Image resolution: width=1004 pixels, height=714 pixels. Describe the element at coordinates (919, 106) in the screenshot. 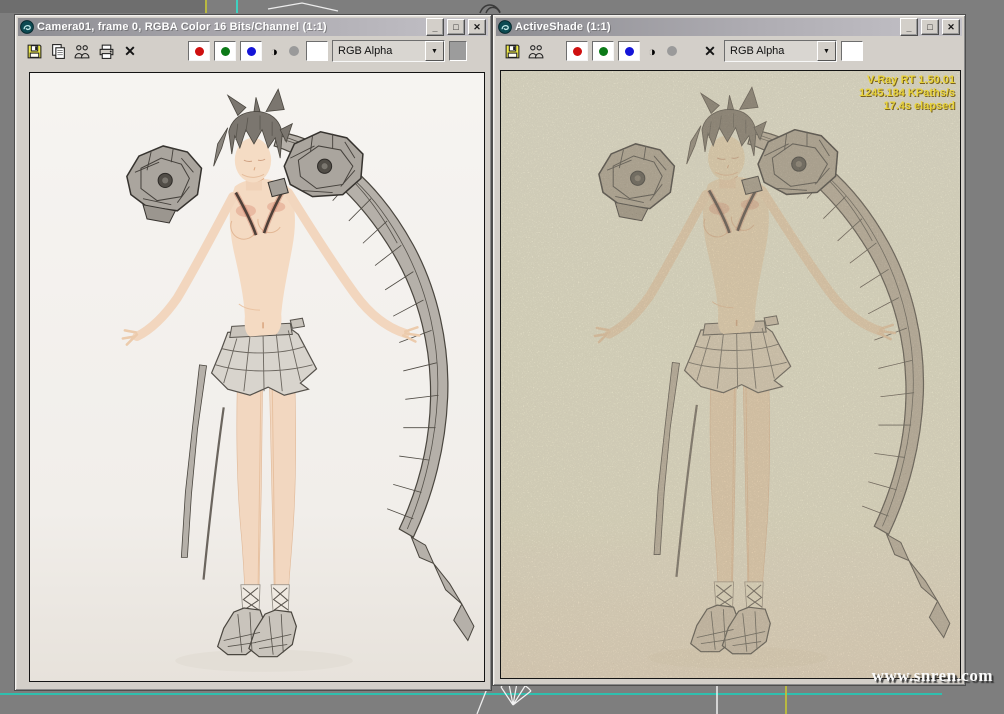

I see `vray-elapsed-time: 17.4s elapsed` at that location.